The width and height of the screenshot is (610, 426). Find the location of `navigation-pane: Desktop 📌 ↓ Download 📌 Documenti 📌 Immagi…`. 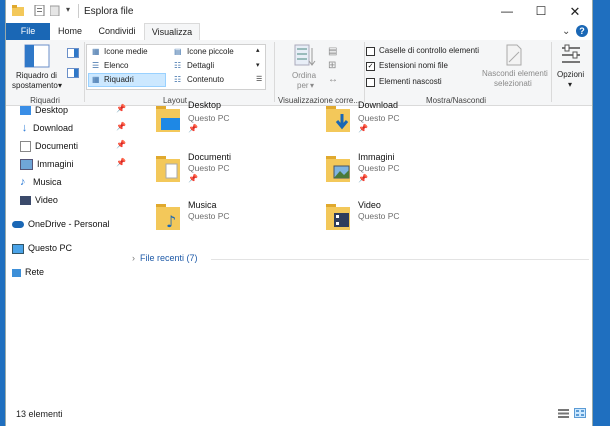

navigation-pane: Desktop 📌 ↓ Download 📌 Documenti 📌 Immagi… is located at coordinates (66, 251).